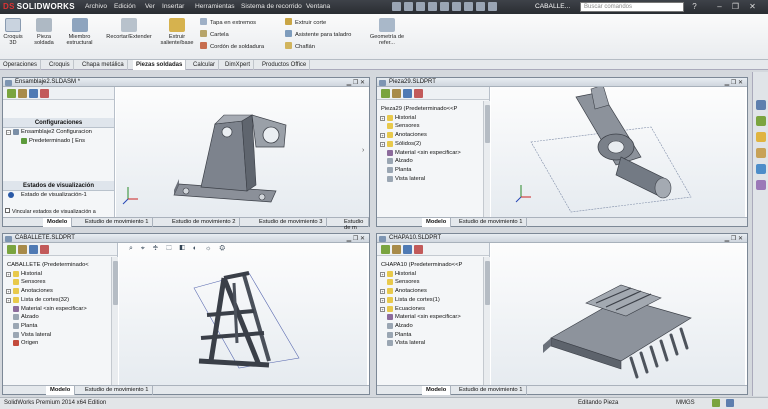  I want to click on graphics-area, so click(618, 150).